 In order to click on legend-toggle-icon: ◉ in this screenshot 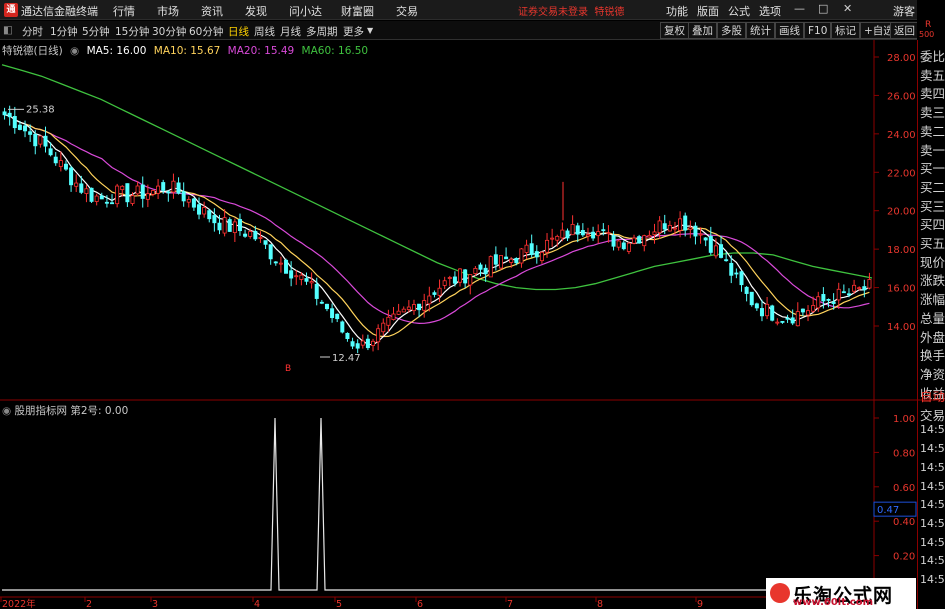, I will do `click(74, 51)`.